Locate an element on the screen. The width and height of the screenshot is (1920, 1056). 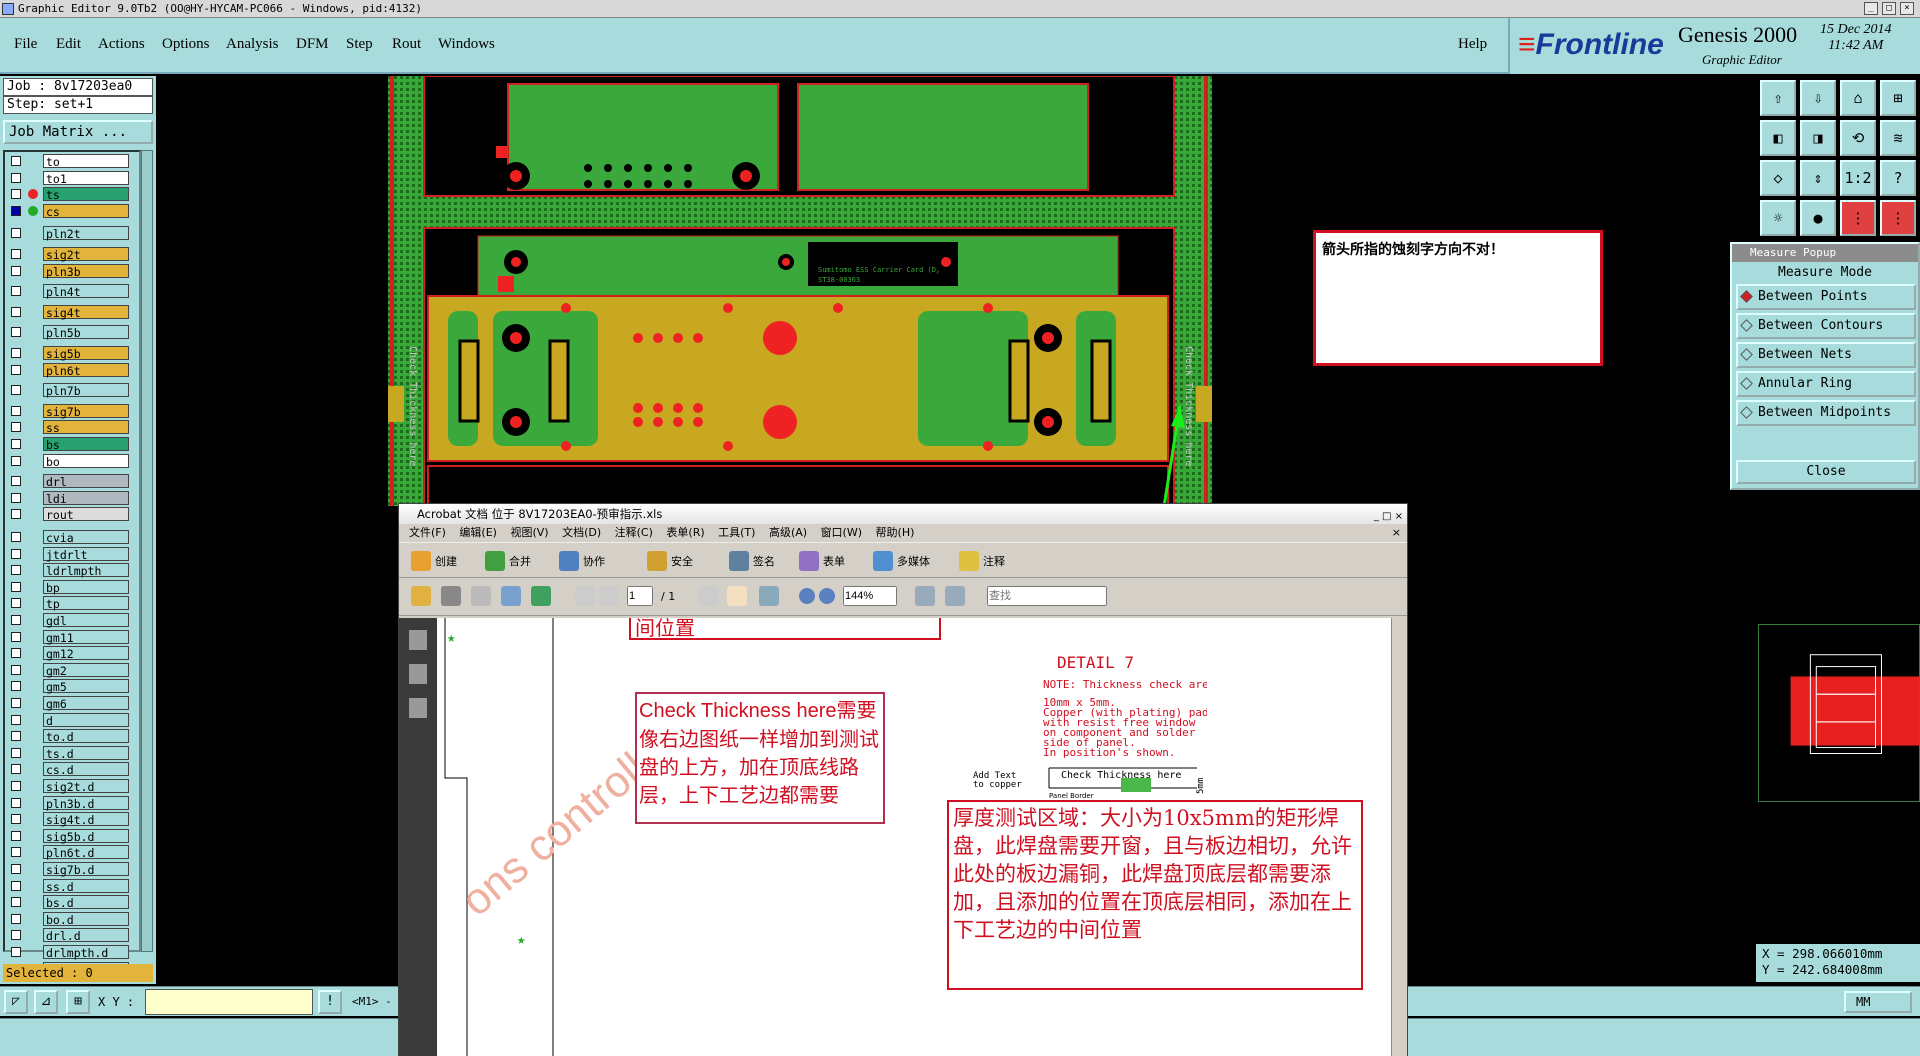
layer-row-gm5: gm5 is located at coordinates (68, 686).